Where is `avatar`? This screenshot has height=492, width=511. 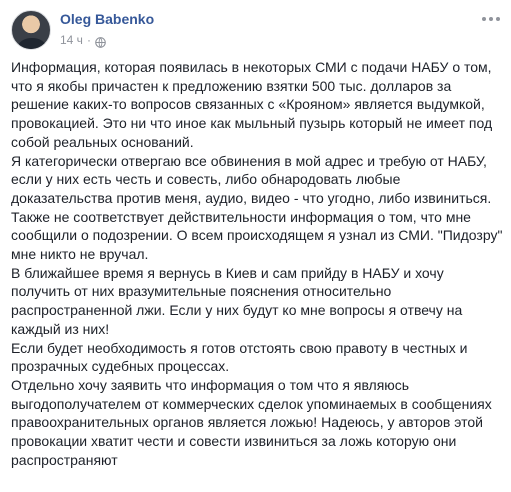 avatar is located at coordinates (31, 30).